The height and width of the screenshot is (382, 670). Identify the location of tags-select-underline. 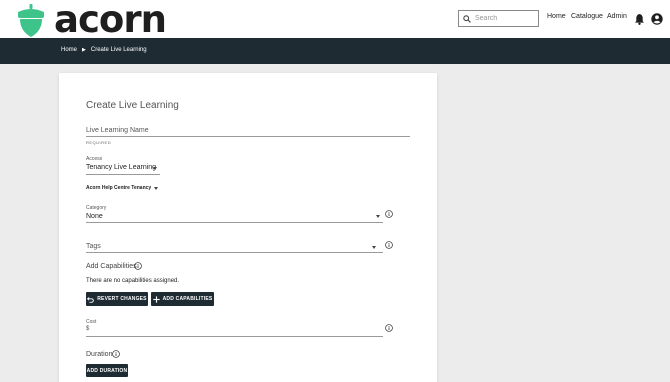
(234, 252).